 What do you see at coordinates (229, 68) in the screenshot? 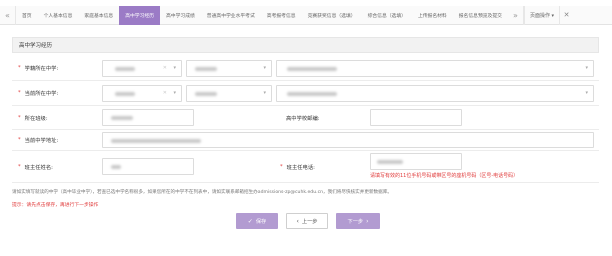
I see `school-city-select: ▾` at bounding box center [229, 68].